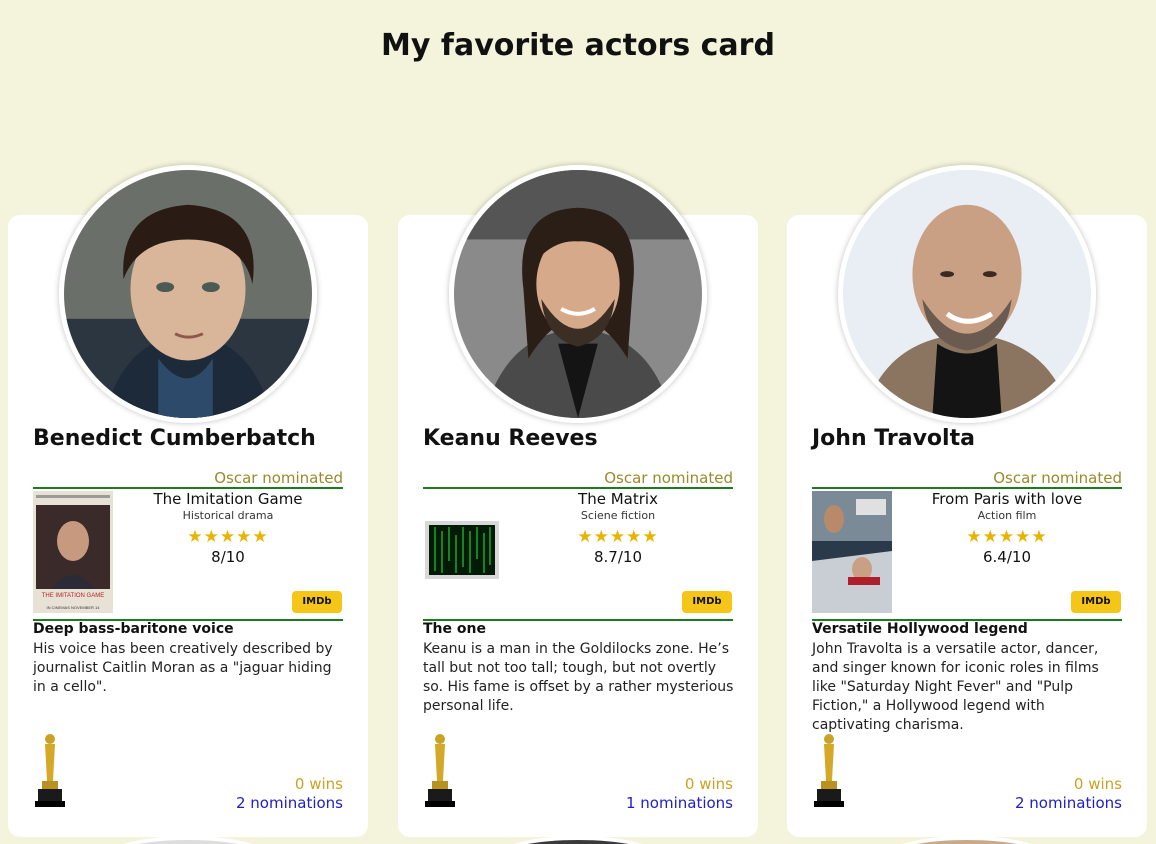 The height and width of the screenshot is (844, 1156). Describe the element at coordinates (618, 515) in the screenshot. I see `movie-genre: Sciene fiction` at that location.